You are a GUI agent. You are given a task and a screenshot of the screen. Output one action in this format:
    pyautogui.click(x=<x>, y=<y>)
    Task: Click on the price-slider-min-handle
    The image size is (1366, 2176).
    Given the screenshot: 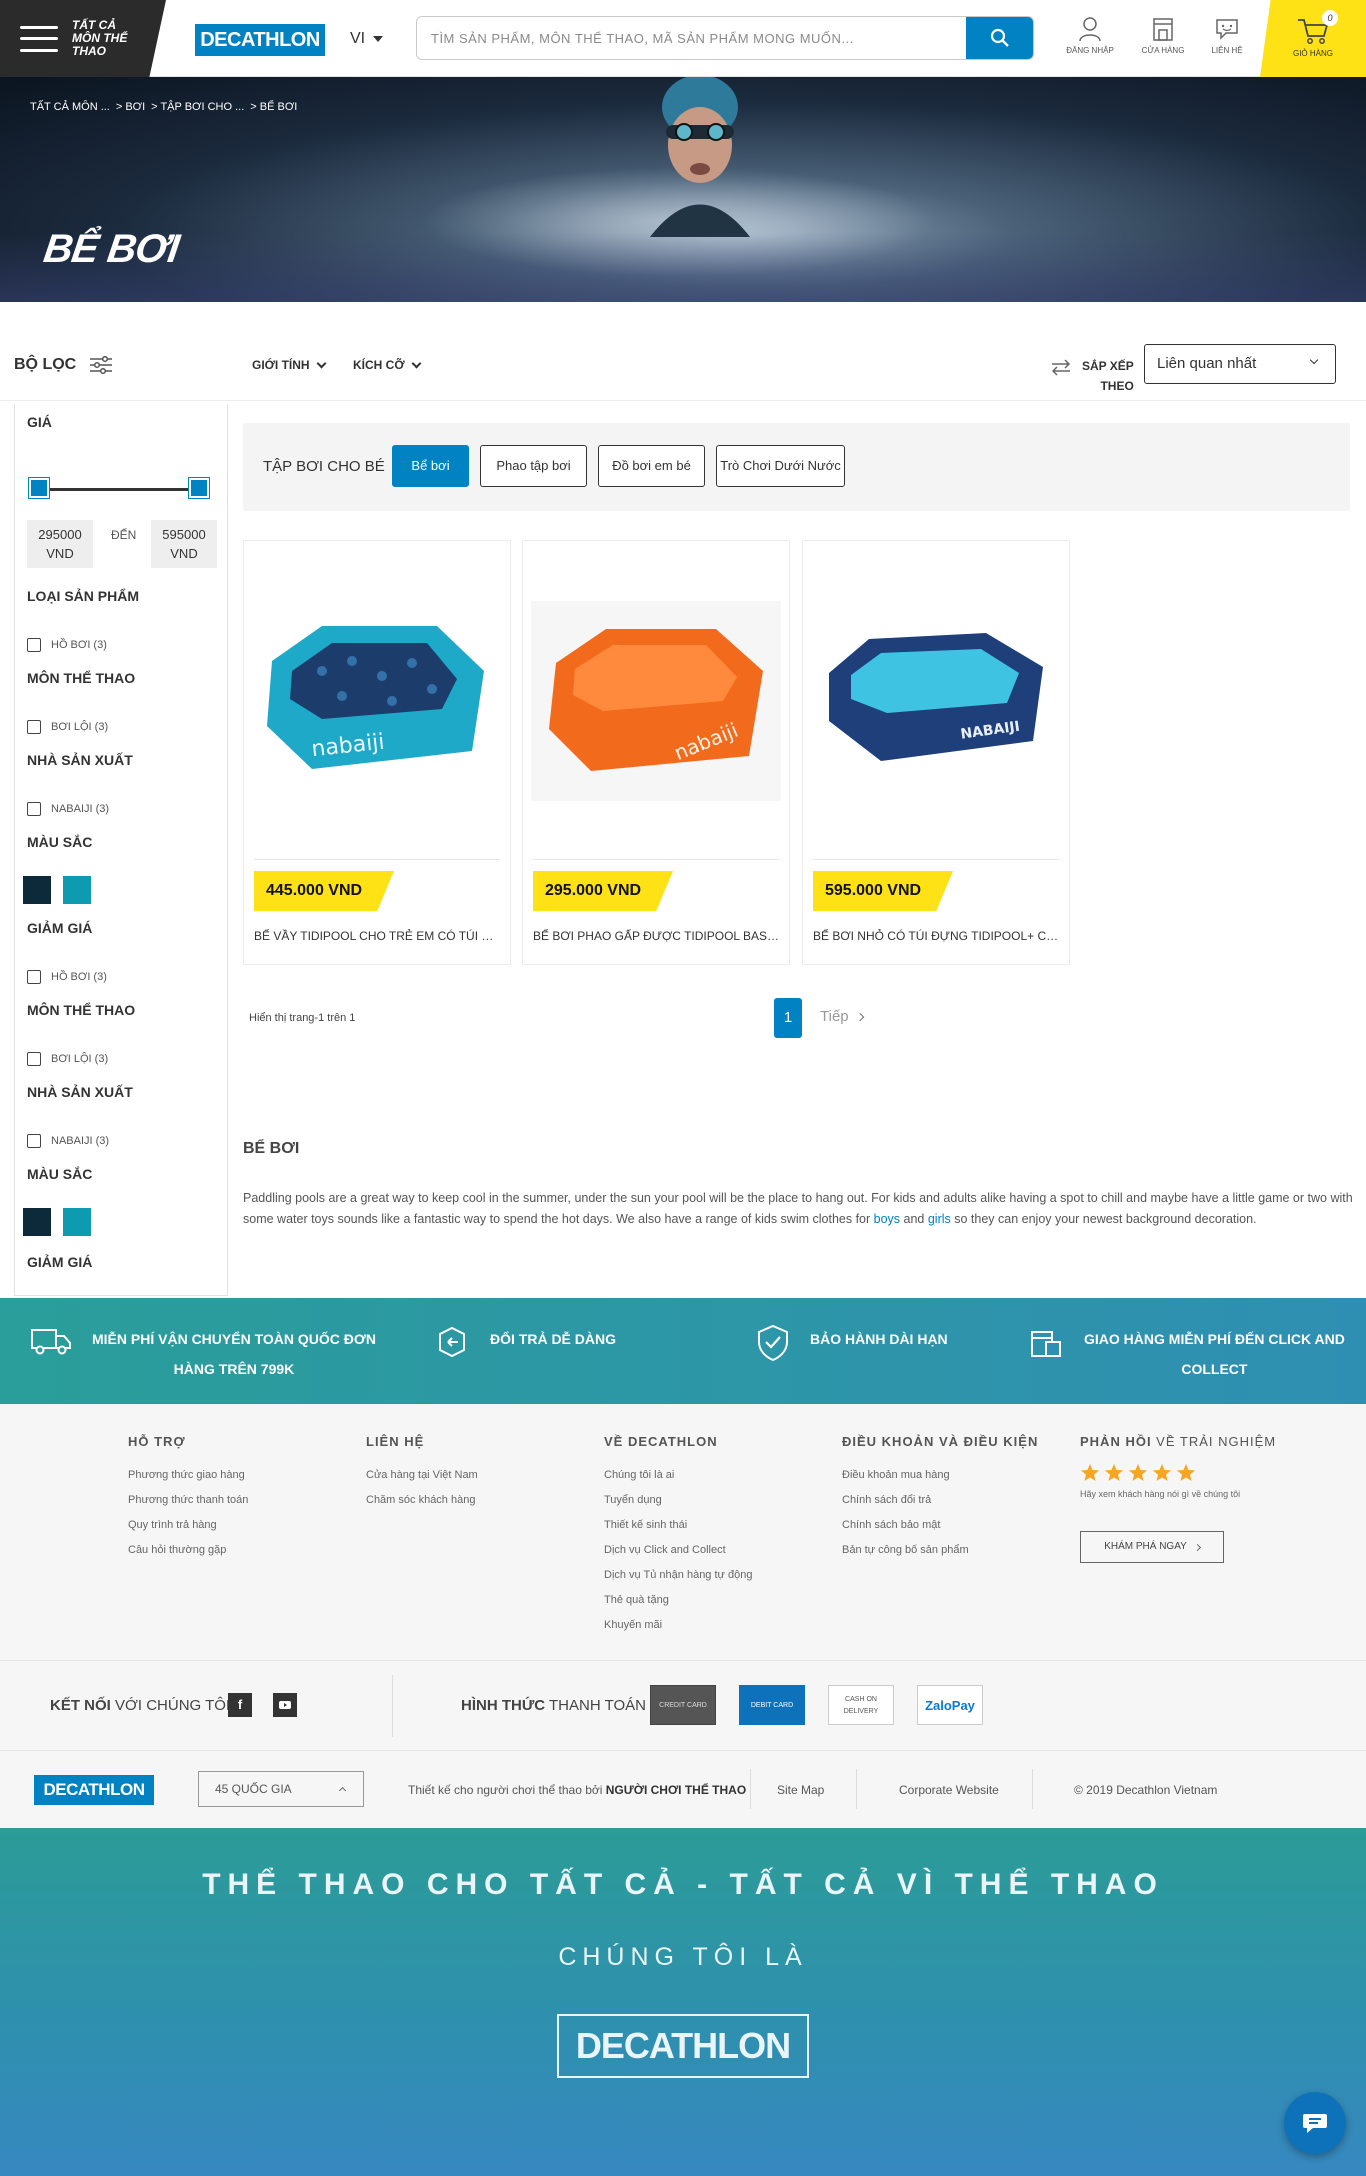 What is the action you would take?
    pyautogui.click(x=39, y=488)
    